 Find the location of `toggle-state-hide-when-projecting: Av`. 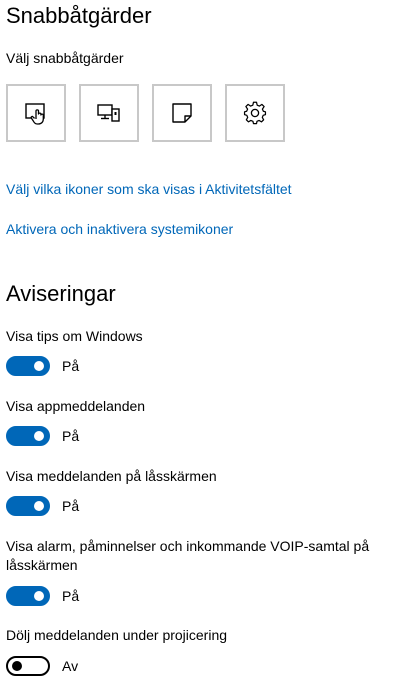

toggle-state-hide-when-projecting: Av is located at coordinates (70, 666).